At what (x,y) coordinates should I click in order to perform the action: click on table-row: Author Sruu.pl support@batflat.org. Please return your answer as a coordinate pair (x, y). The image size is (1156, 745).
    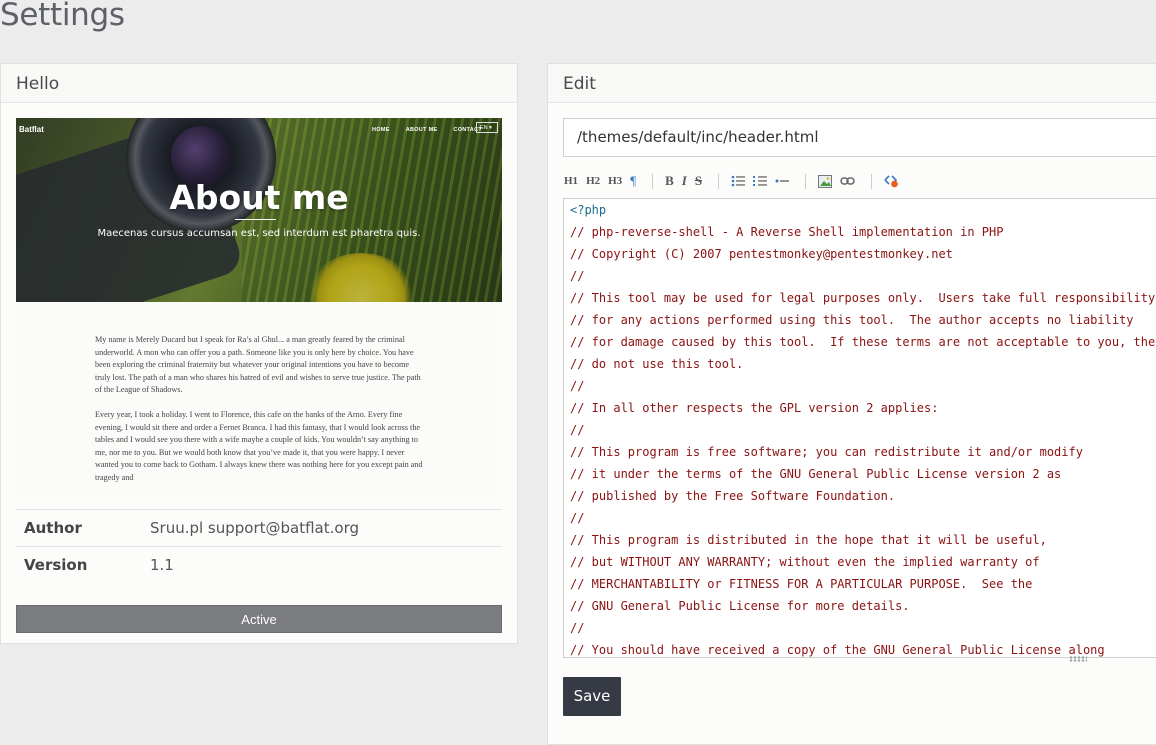
    Looking at the image, I should click on (259, 528).